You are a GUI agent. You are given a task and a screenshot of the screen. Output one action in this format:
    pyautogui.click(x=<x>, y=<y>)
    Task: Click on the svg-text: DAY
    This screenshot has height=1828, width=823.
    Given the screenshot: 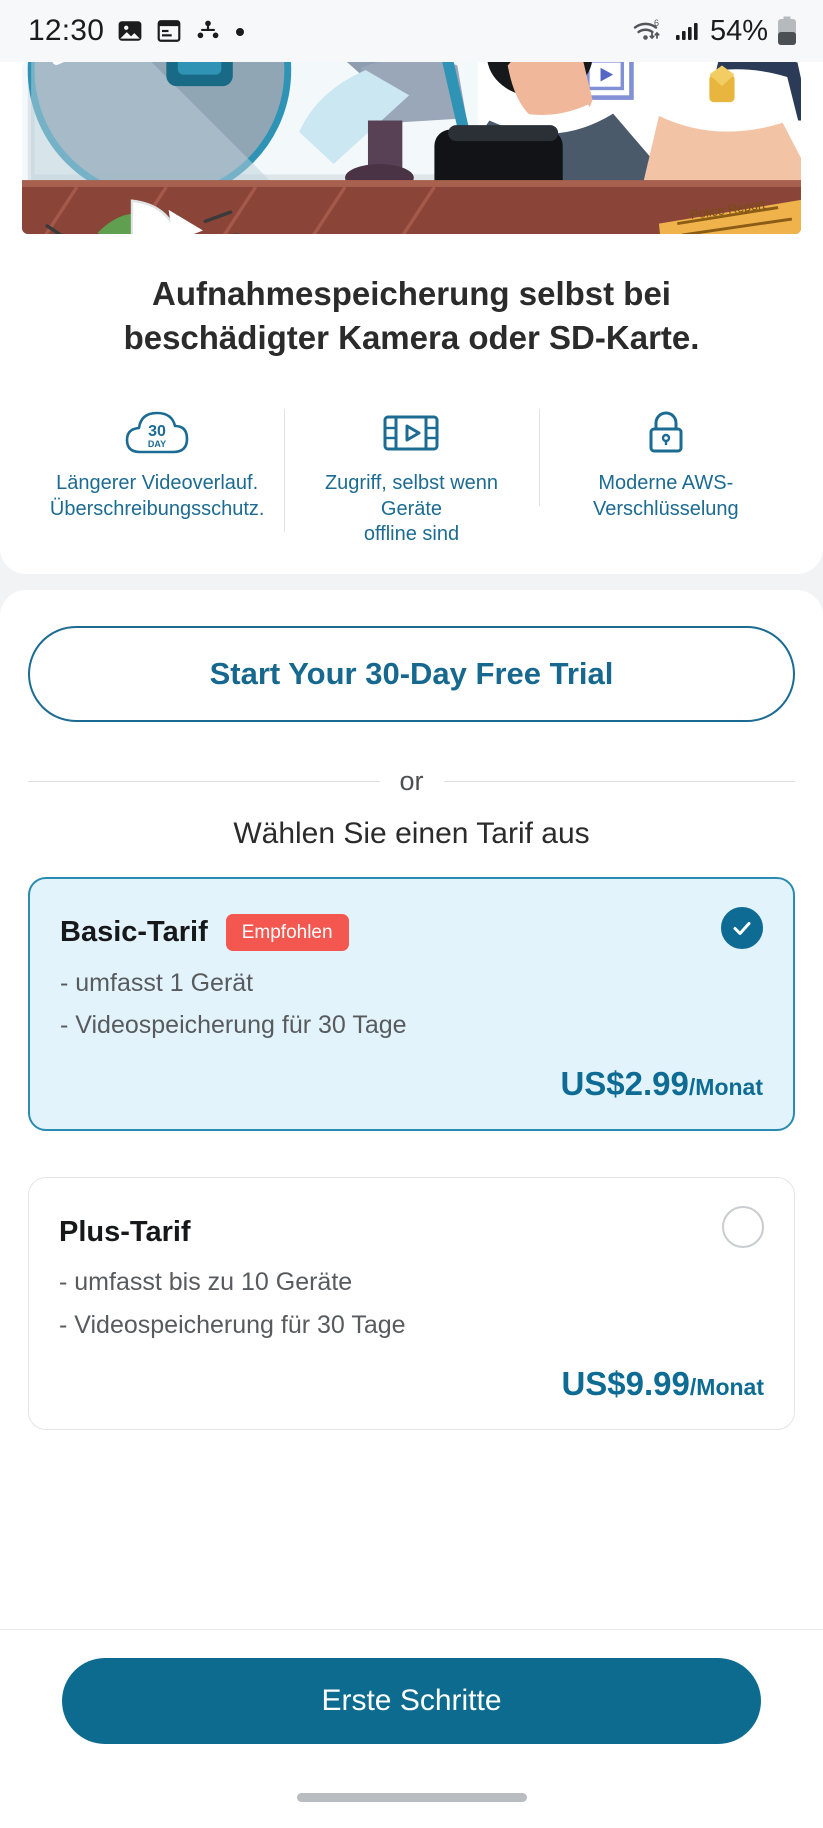 What is the action you would take?
    pyautogui.click(x=157, y=444)
    